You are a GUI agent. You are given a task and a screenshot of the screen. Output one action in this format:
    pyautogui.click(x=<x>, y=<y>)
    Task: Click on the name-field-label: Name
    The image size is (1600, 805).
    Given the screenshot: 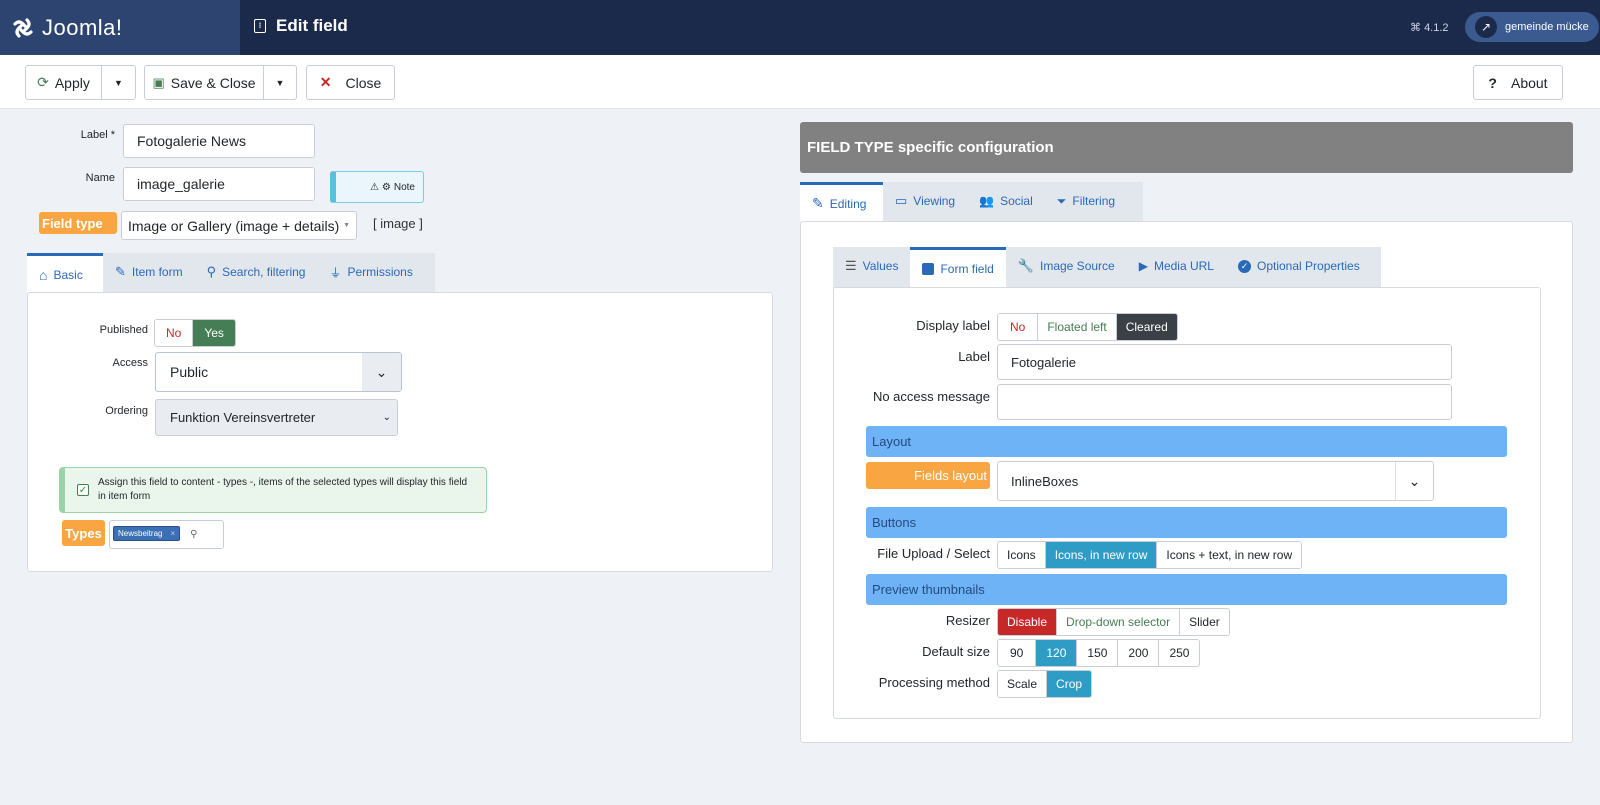 What is the action you would take?
    pyautogui.click(x=100, y=178)
    